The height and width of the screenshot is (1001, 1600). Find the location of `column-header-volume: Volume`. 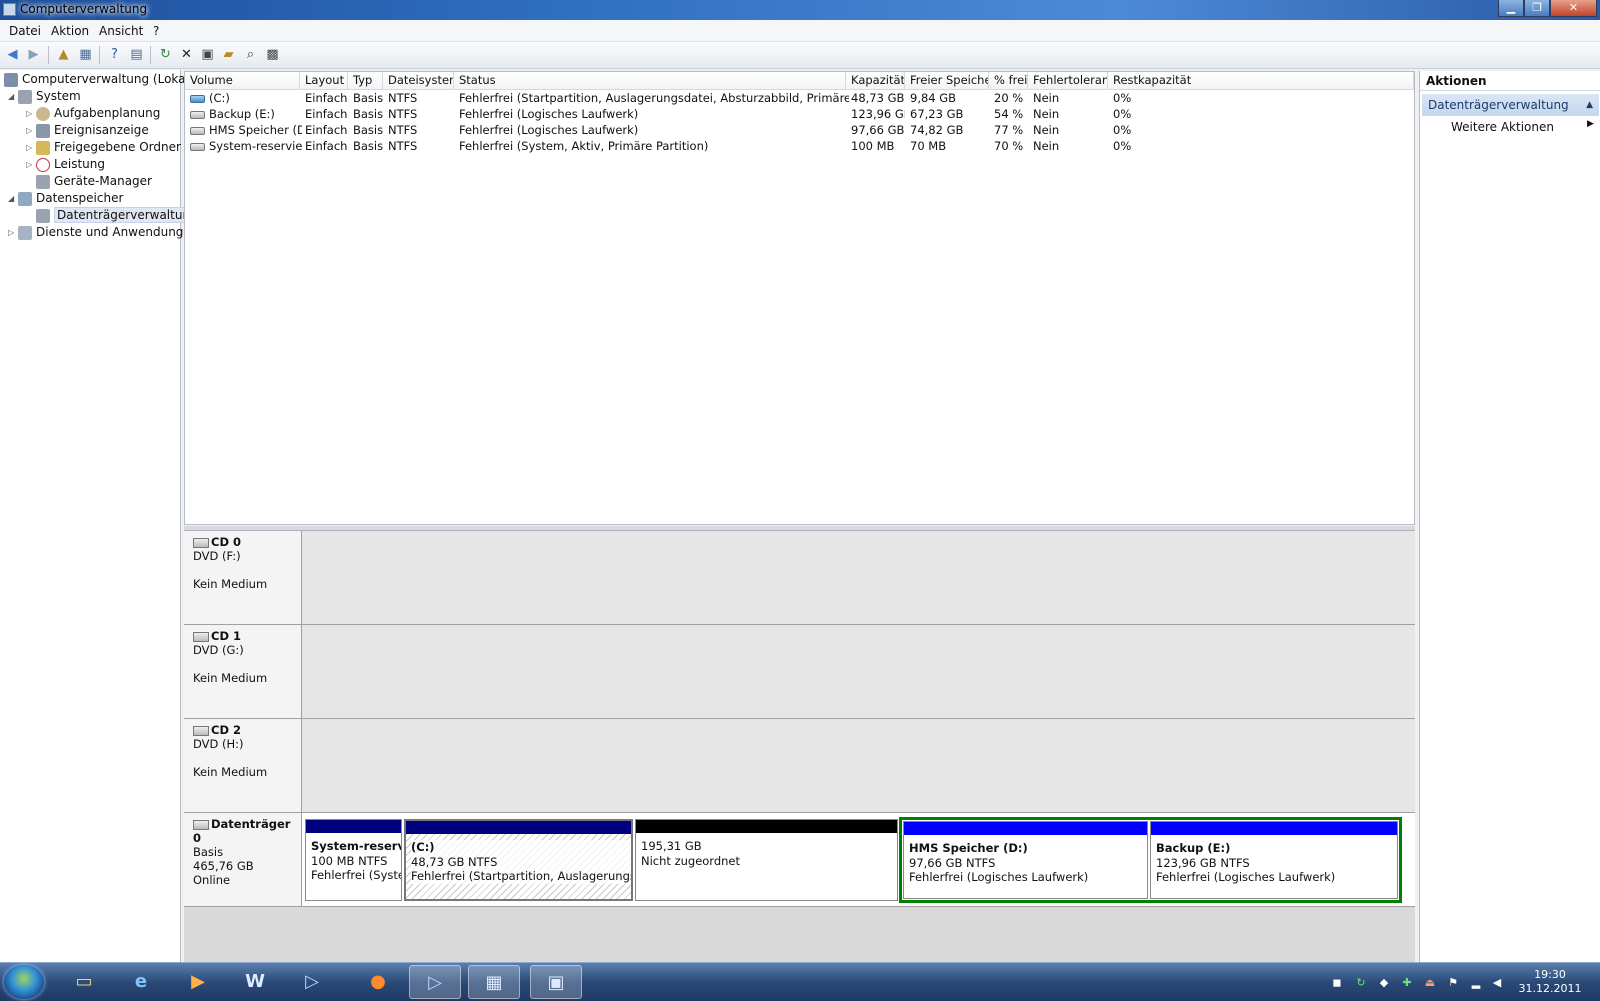

column-header-volume: Volume is located at coordinates (242, 81).